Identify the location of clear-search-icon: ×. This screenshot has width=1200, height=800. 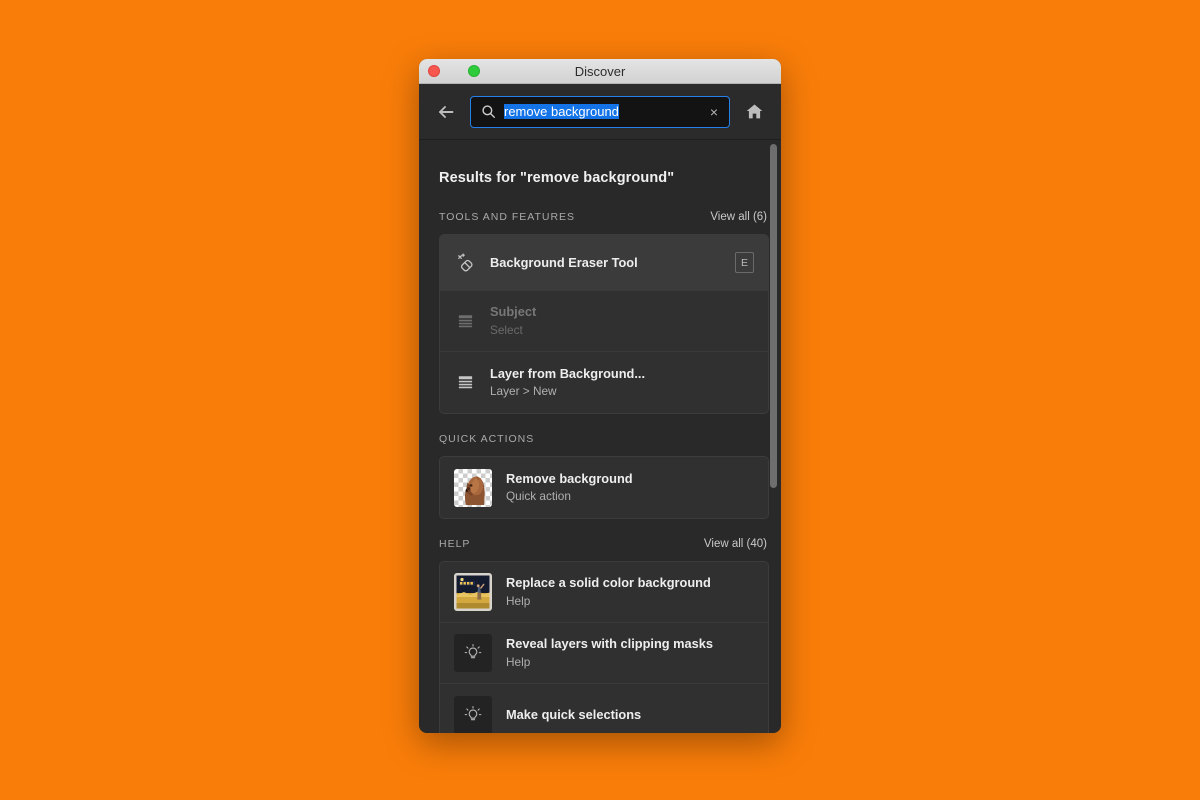
(714, 112).